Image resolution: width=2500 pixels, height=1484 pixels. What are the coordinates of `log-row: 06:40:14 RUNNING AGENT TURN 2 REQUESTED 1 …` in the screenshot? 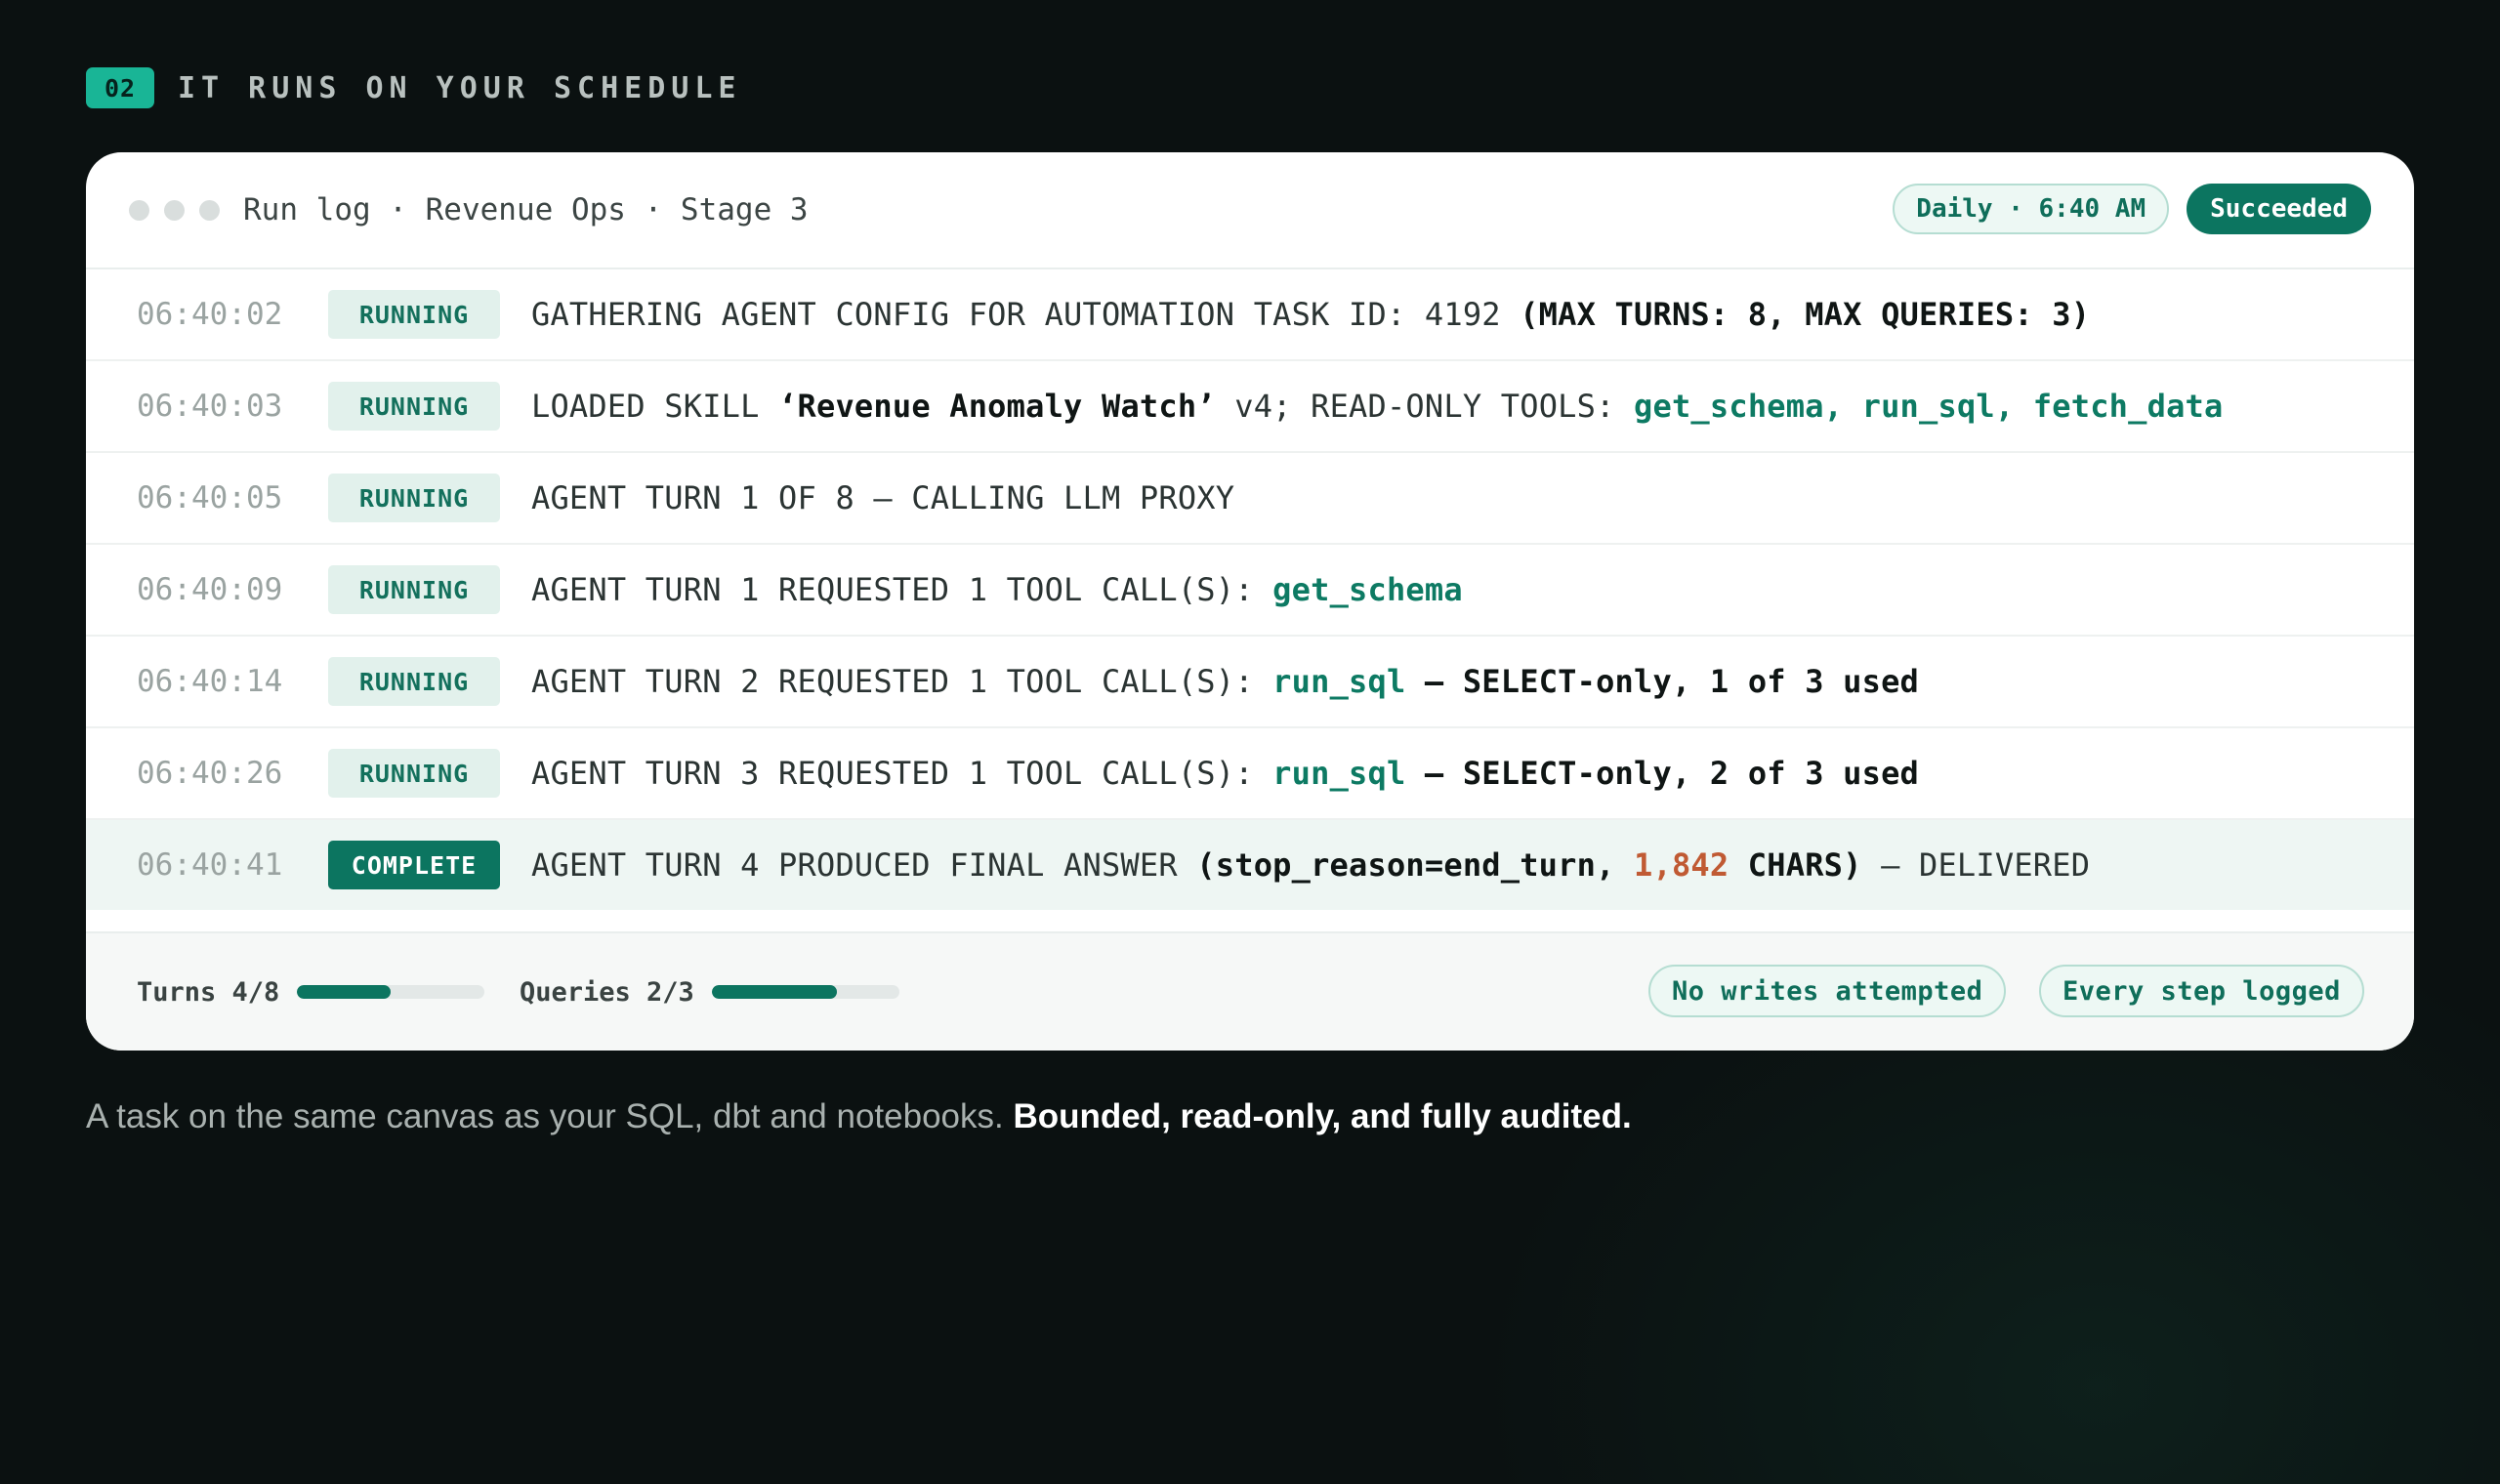 It's located at (1250, 682).